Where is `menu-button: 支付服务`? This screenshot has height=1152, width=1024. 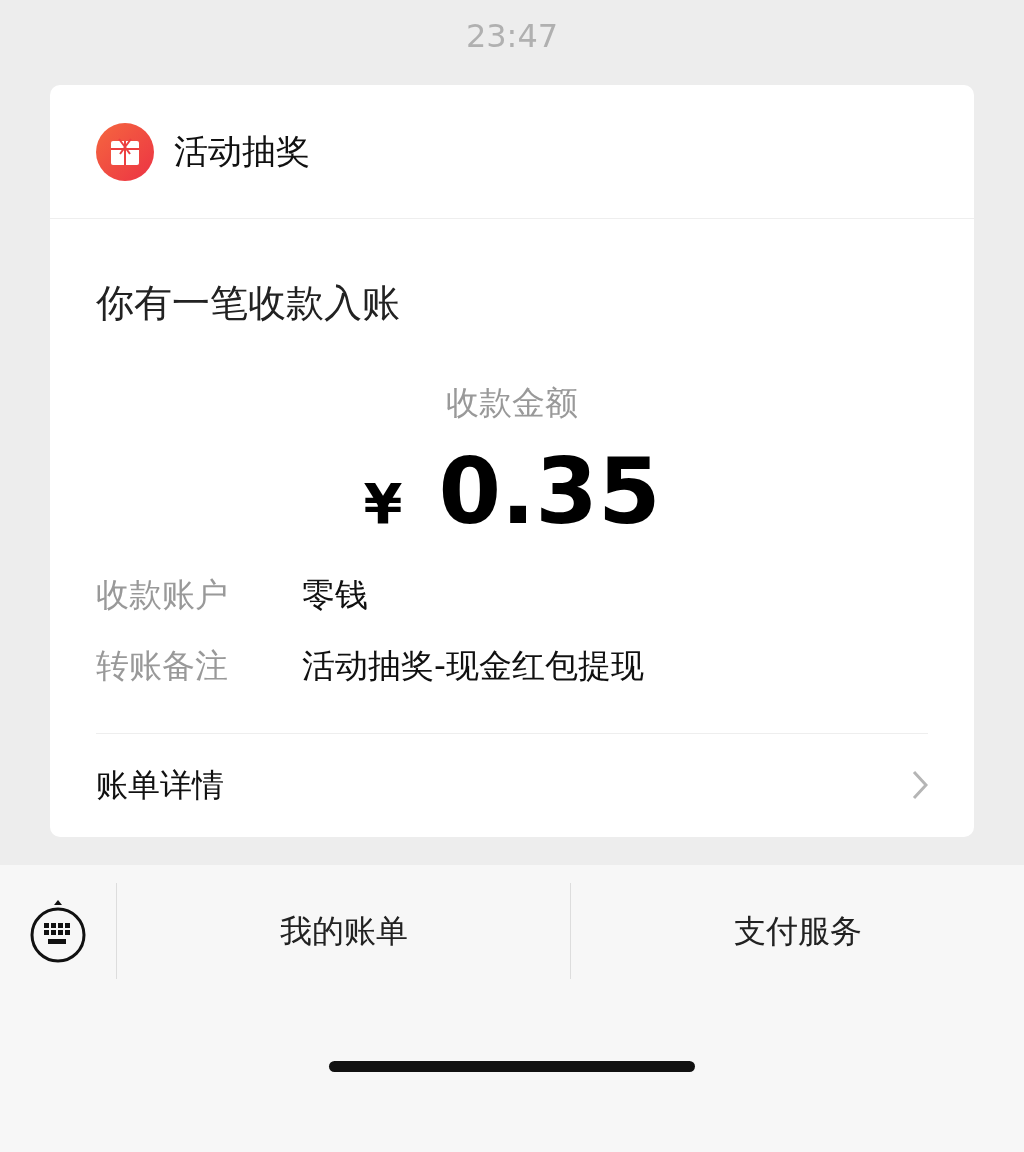 menu-button: 支付服务 is located at coordinates (797, 930).